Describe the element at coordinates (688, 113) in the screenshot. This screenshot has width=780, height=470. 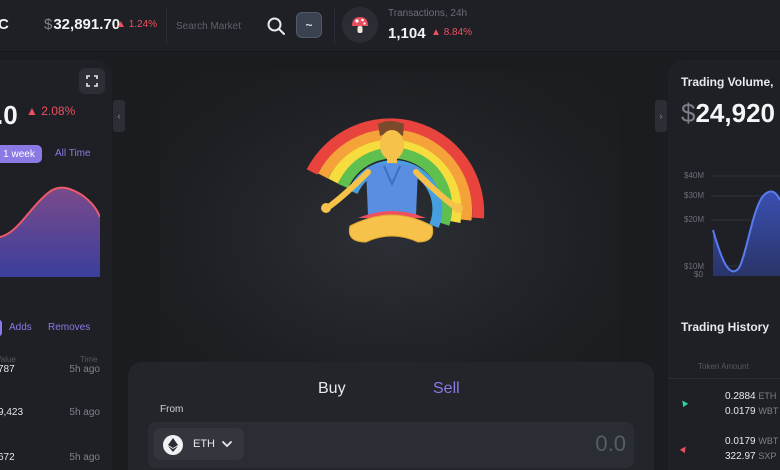
I see `volume-currency: $` at that location.